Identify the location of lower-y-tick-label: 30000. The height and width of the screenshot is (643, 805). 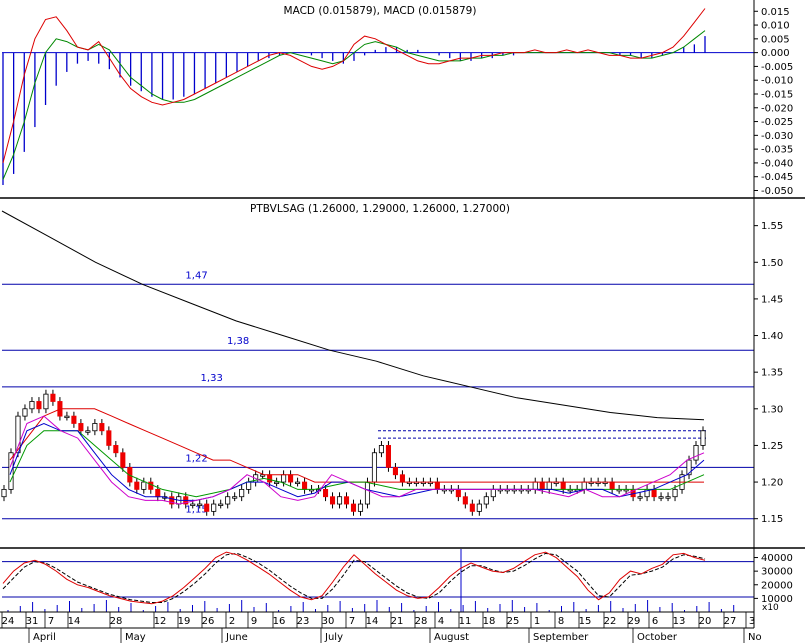
(777, 572).